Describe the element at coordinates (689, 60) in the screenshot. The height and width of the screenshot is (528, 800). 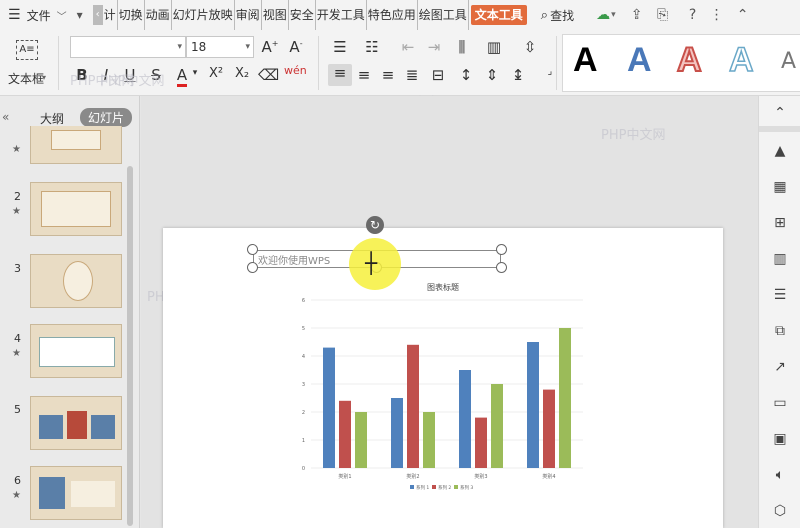
I see `wordart-style-red-outline: A` at that location.